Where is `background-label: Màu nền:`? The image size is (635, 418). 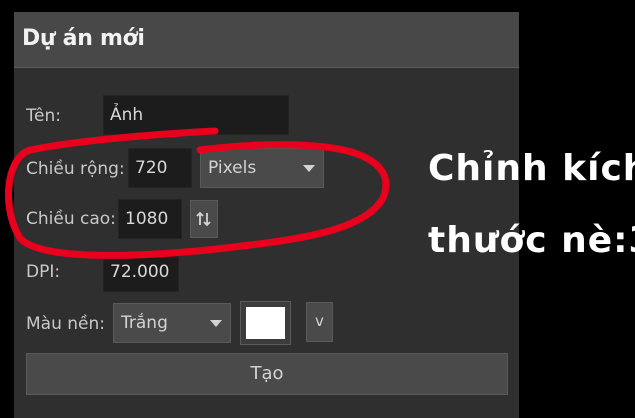
background-label: Màu nền: is located at coordinates (65, 324).